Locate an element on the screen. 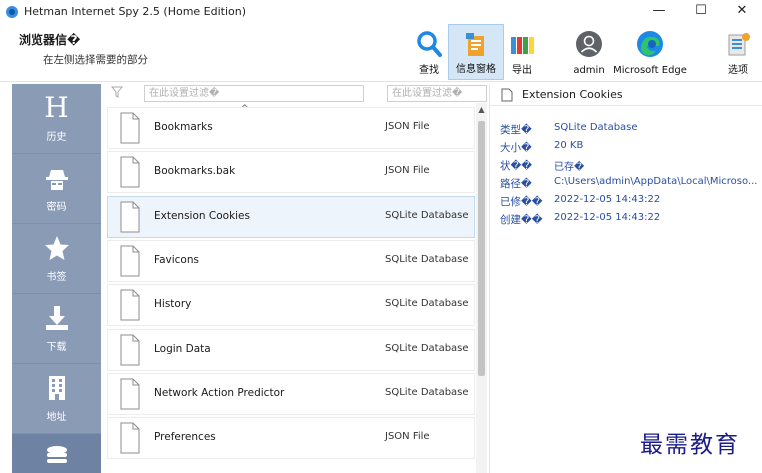 The image size is (762, 473). export-label: 导出 is located at coordinates (522, 70).